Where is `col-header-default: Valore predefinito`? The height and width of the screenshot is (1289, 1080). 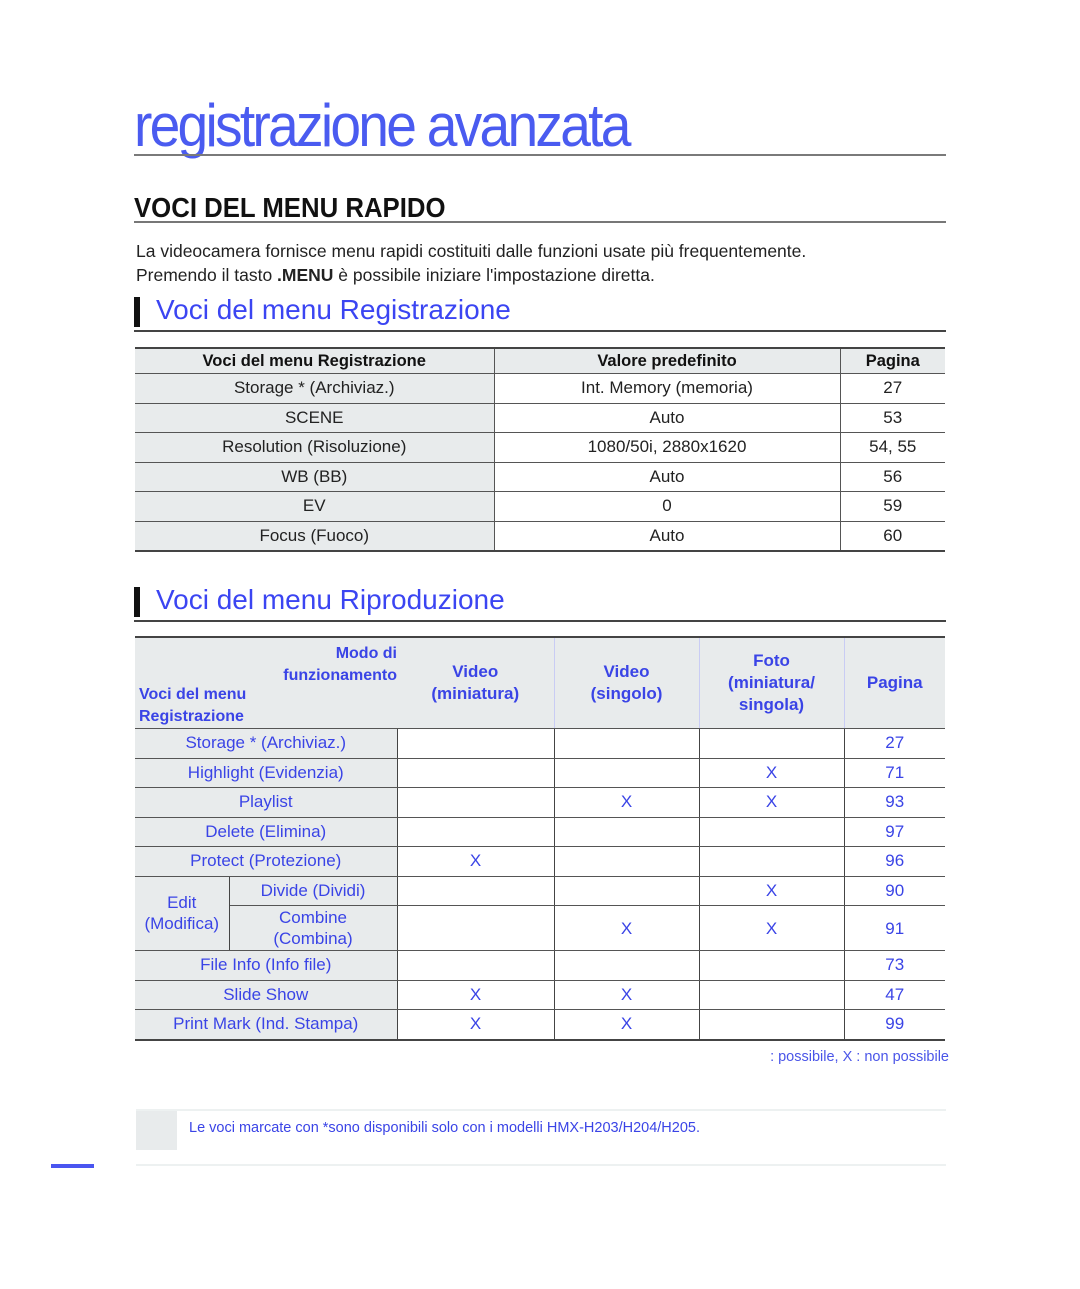 col-header-default: Valore predefinito is located at coordinates (666, 361).